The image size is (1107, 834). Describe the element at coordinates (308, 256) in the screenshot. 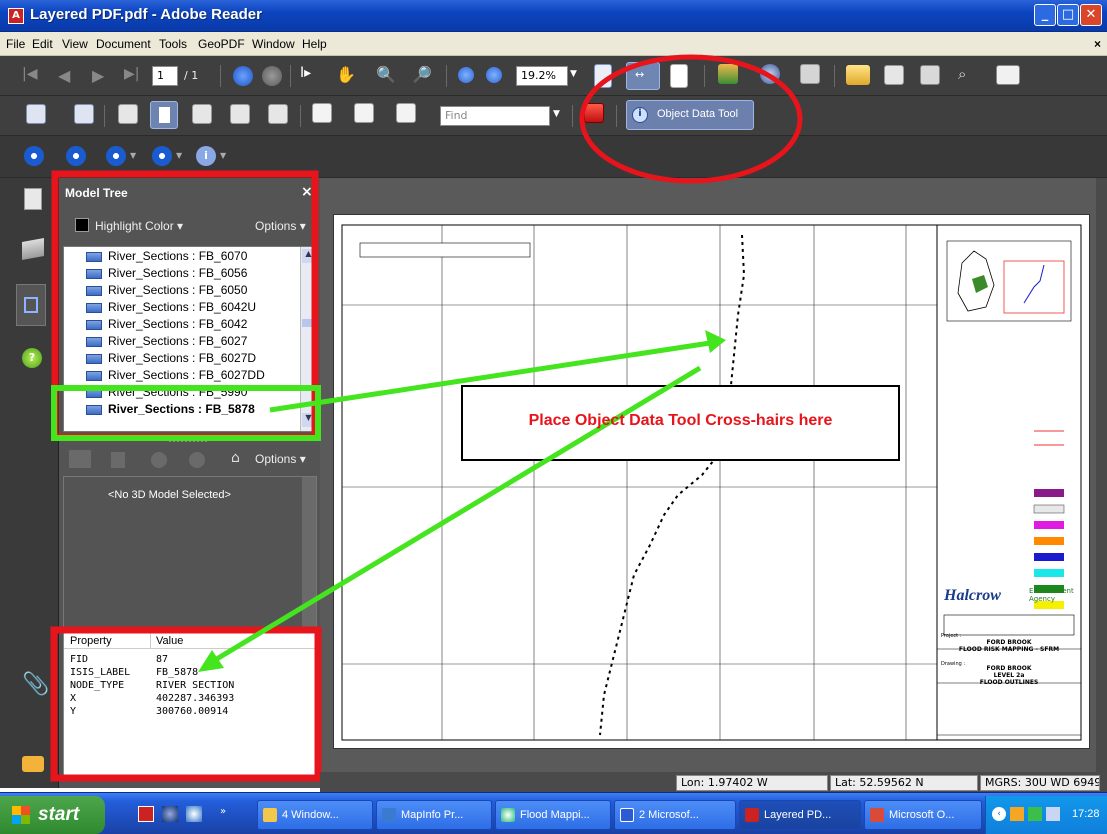

I see `scroll-up-icon: ▲` at that location.